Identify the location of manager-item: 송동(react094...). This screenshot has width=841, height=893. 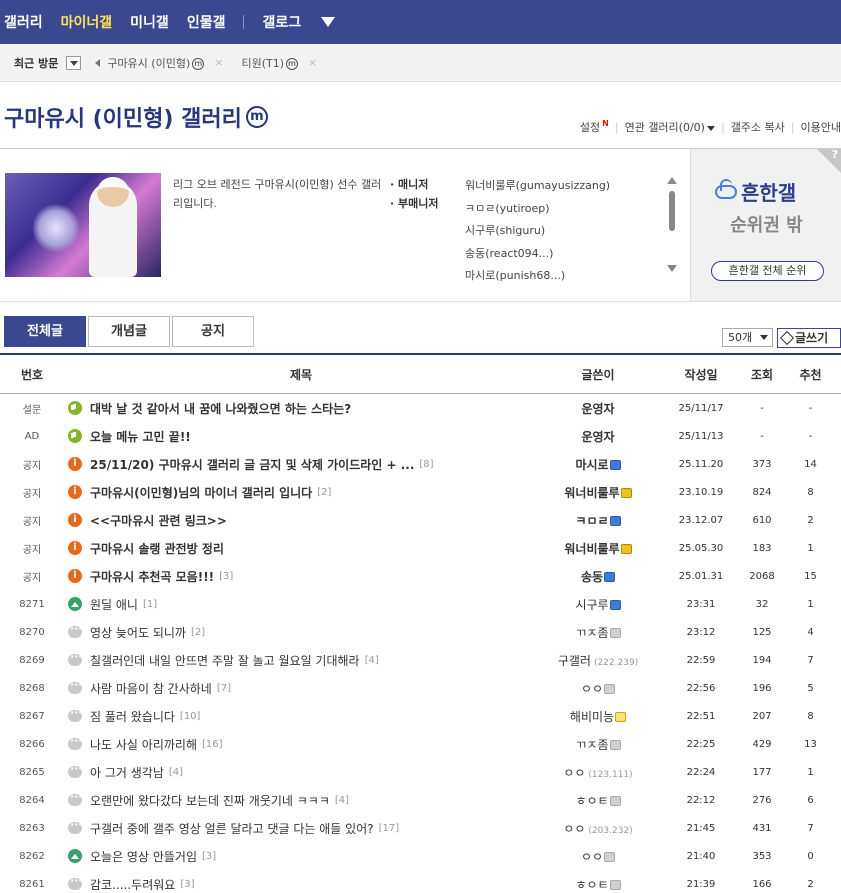
(537, 254).